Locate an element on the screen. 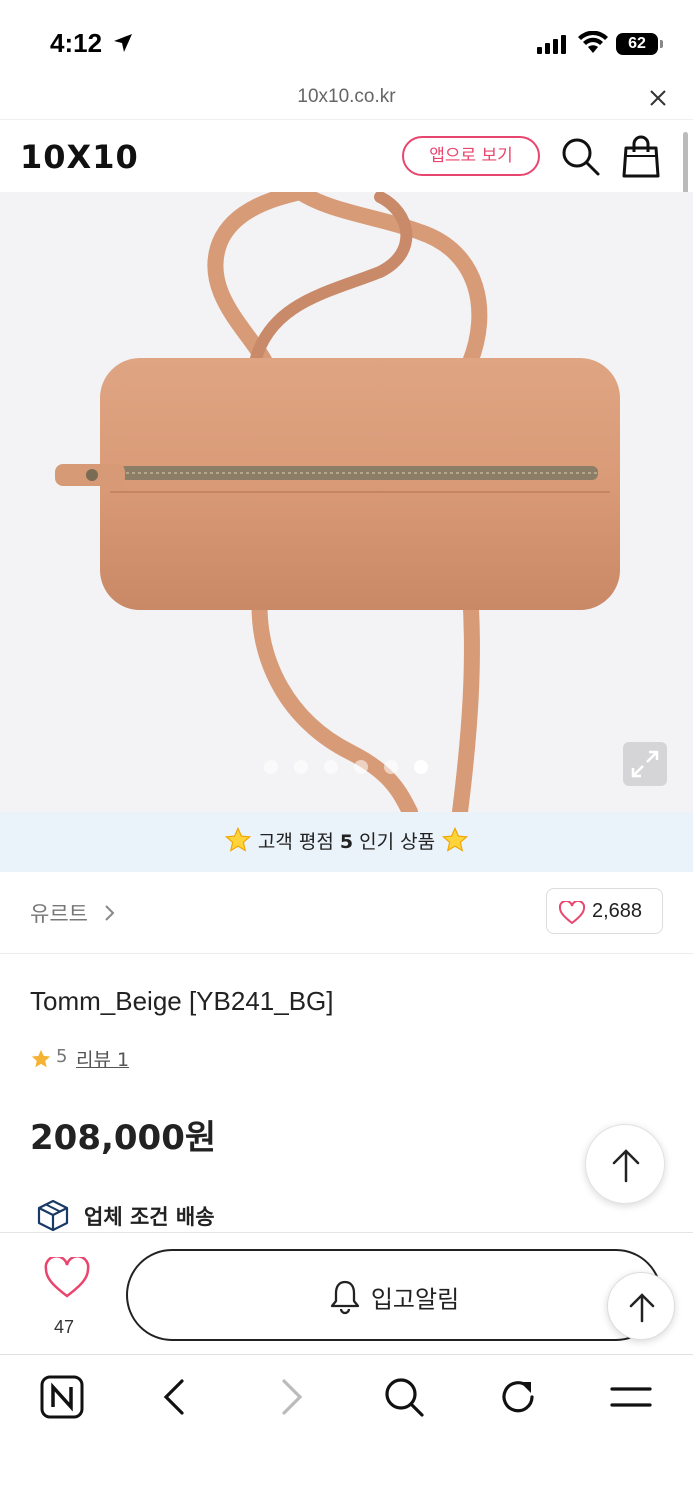  restock-alert-content: 입고알림 is located at coordinates (394, 1297).